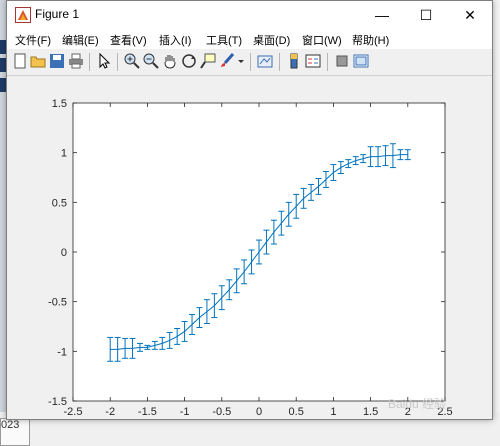  I want to click on y-tick-label: -1.5, so click(57, 402).